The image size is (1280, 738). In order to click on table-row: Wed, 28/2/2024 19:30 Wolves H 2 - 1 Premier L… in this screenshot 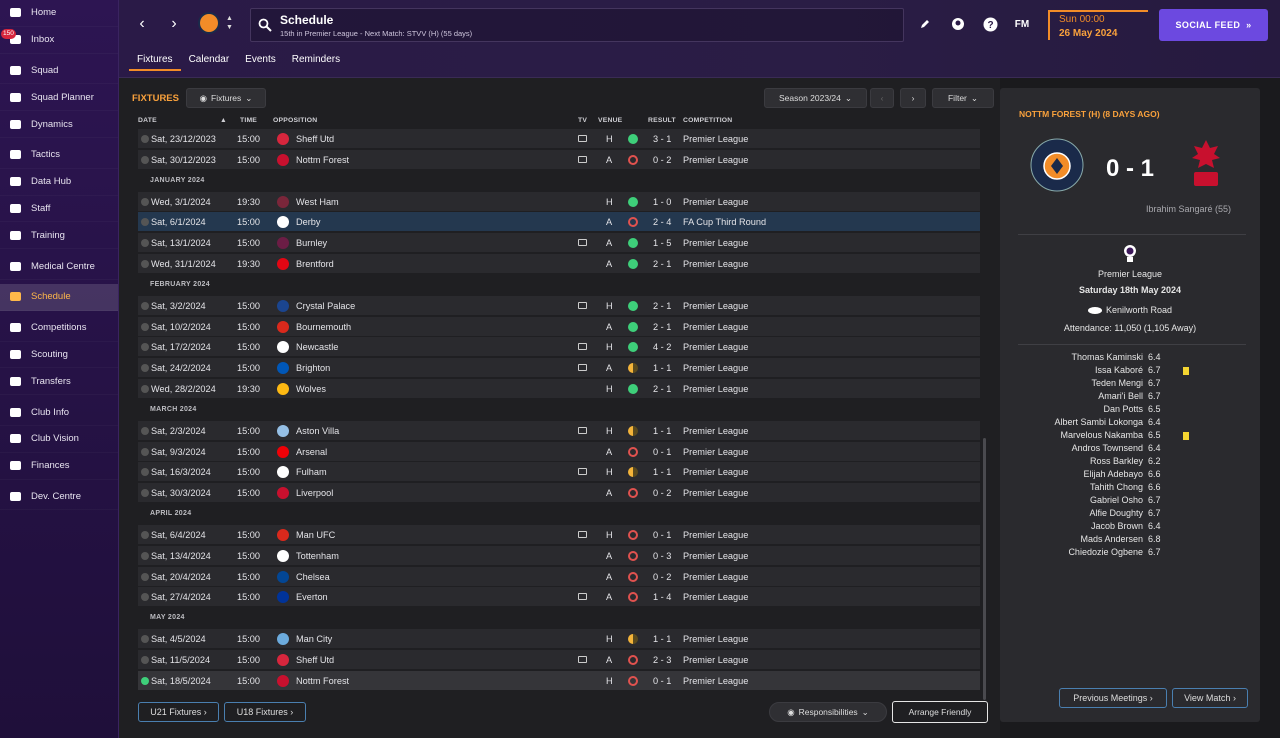, I will do `click(559, 389)`.